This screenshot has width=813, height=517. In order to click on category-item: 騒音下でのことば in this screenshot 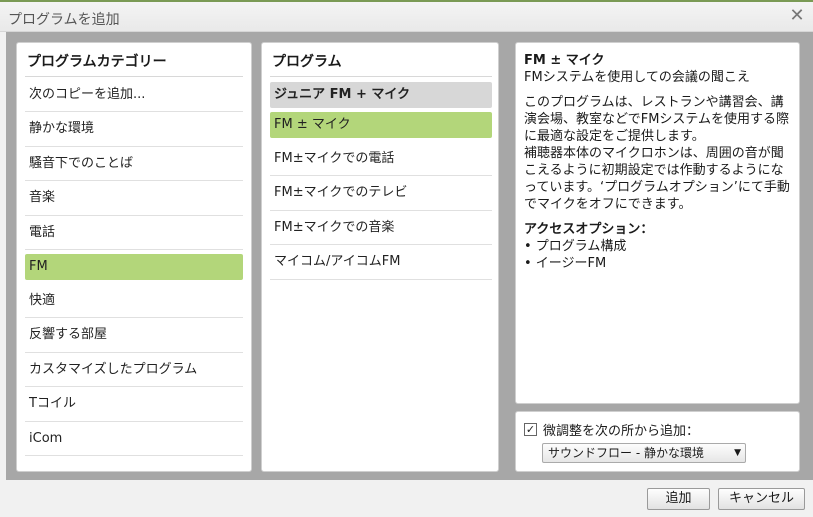, I will do `click(134, 164)`.